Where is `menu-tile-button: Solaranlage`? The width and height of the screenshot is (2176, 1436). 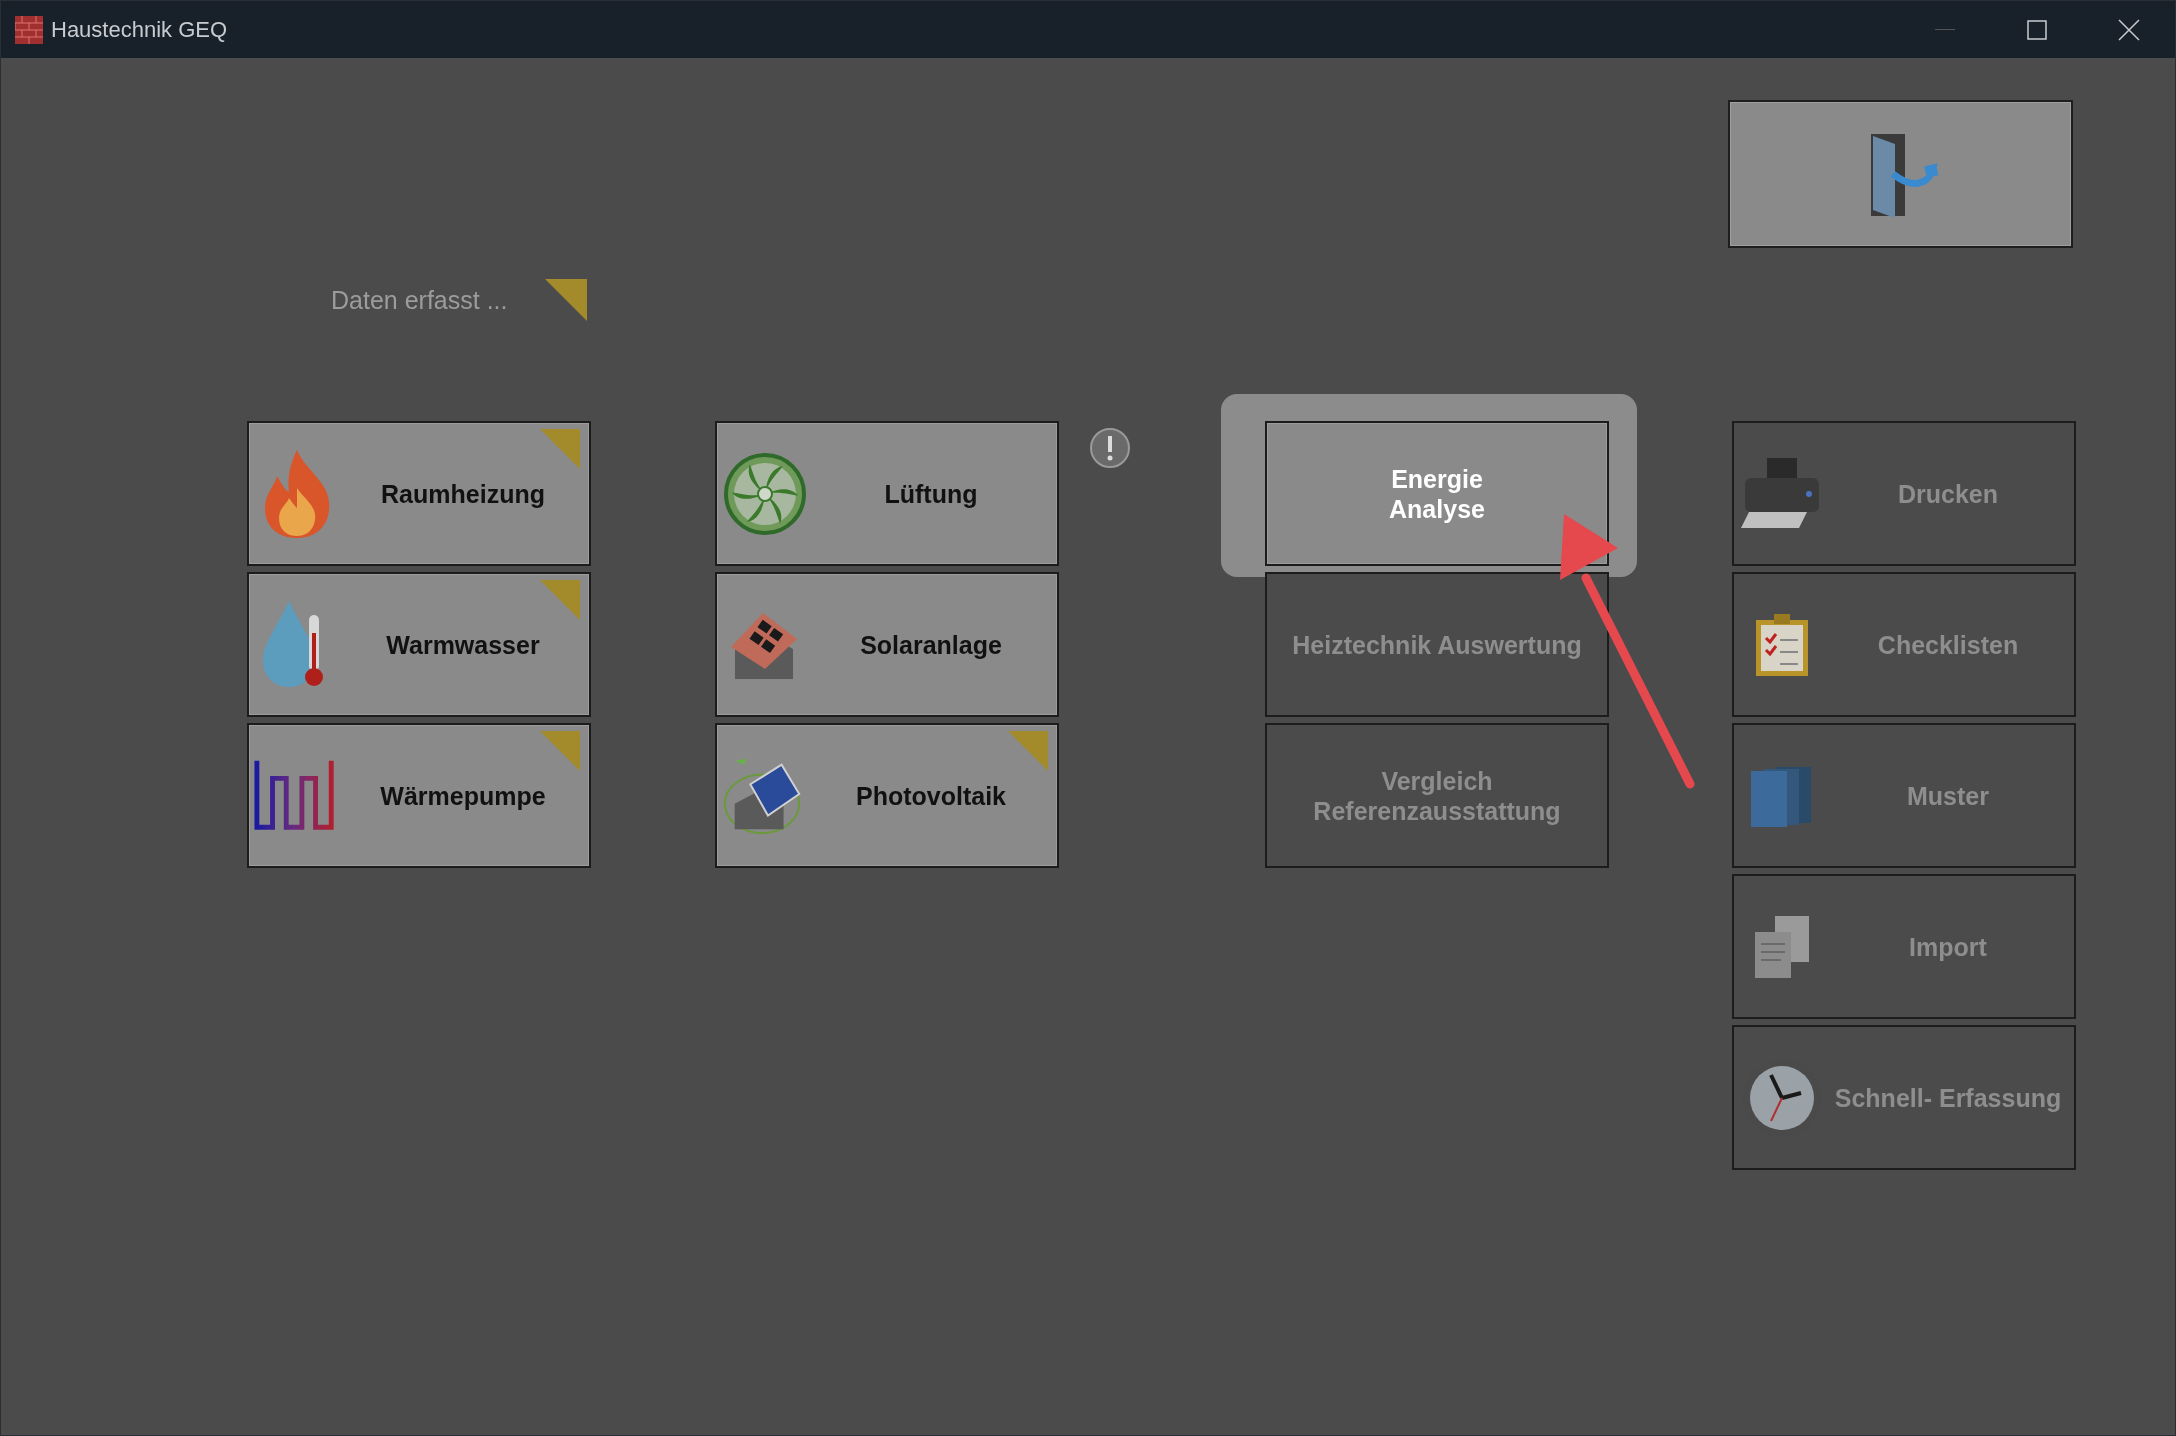 menu-tile-button: Solaranlage is located at coordinates (887, 644).